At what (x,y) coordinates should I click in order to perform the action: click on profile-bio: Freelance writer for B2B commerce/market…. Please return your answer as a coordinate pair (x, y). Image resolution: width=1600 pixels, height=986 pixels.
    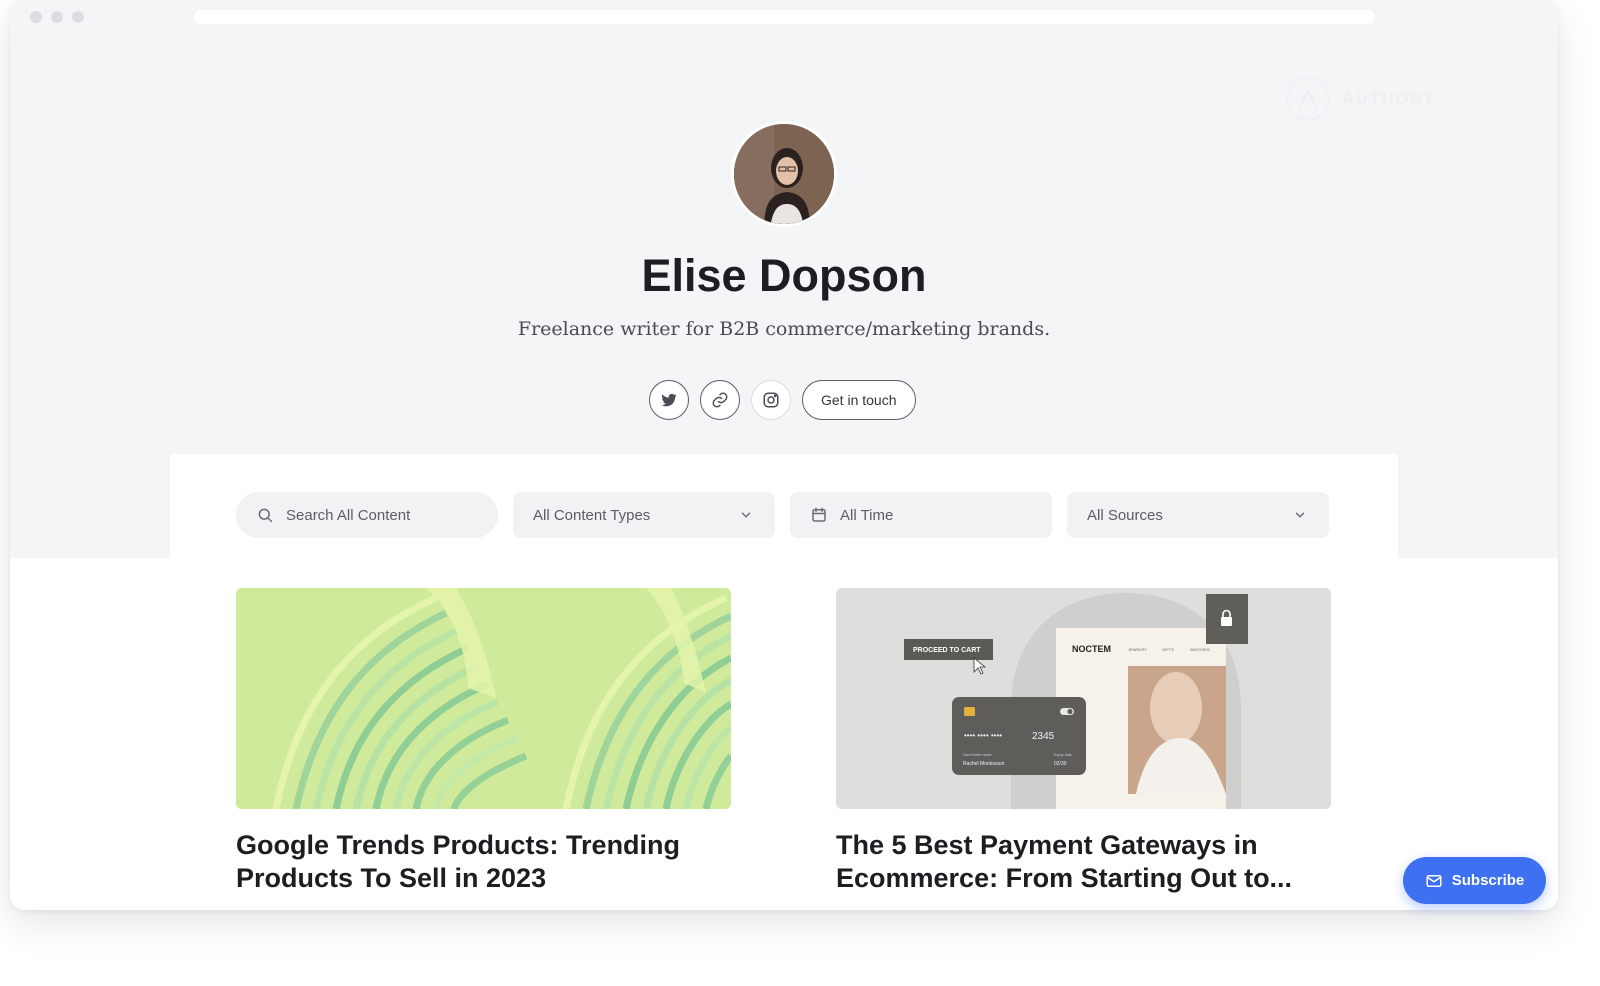
    Looking at the image, I should click on (784, 329).